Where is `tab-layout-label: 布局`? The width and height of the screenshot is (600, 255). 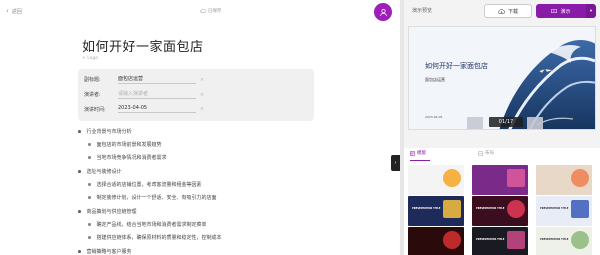 tab-layout-label: 布局 is located at coordinates (489, 153).